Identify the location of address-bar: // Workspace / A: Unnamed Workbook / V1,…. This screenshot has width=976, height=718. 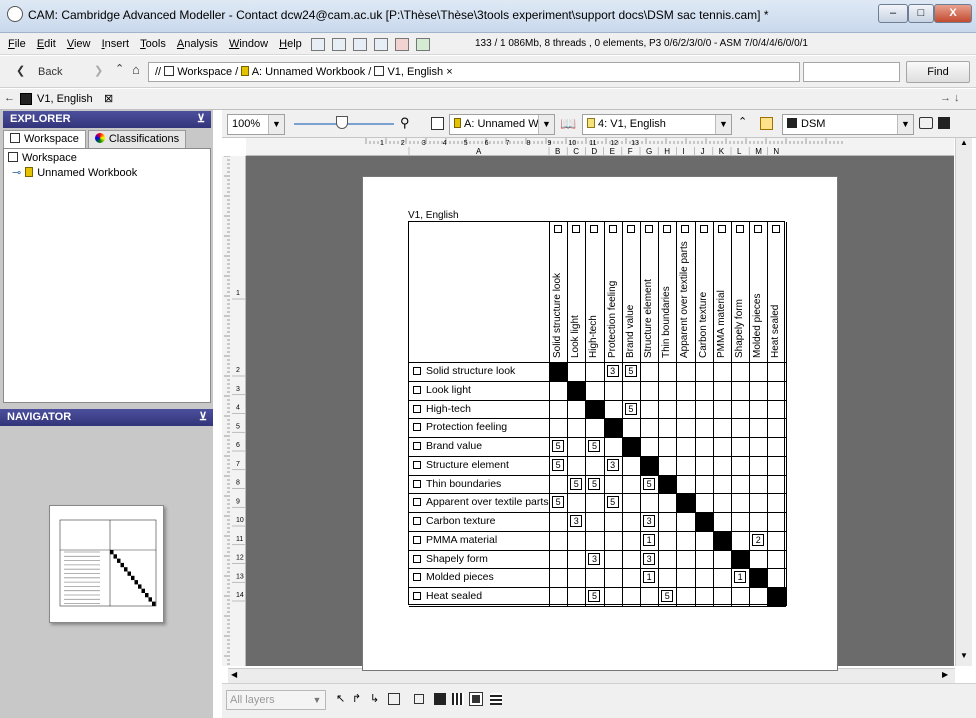
(474, 72).